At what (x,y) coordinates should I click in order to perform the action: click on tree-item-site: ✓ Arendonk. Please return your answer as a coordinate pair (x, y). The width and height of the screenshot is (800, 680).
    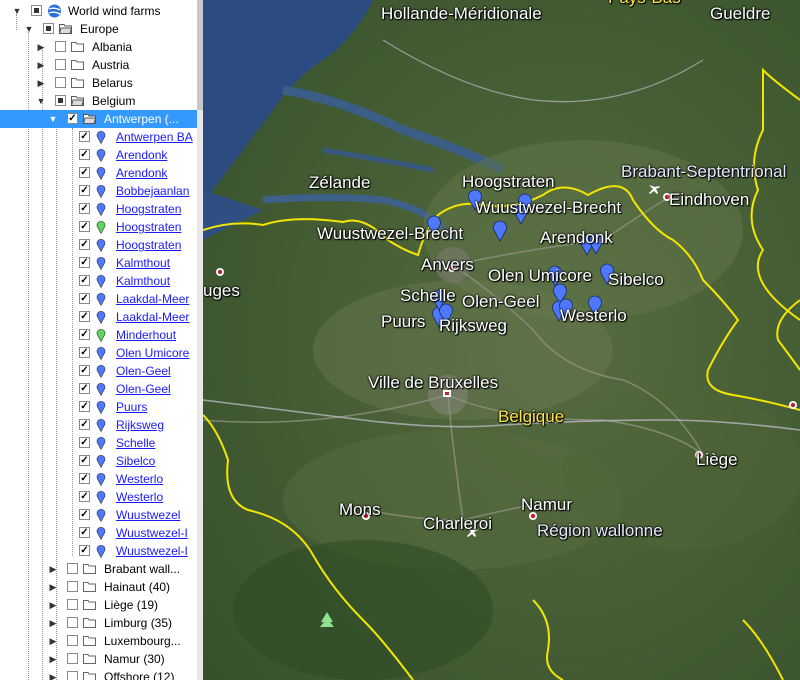
    Looking at the image, I should click on (101, 155).